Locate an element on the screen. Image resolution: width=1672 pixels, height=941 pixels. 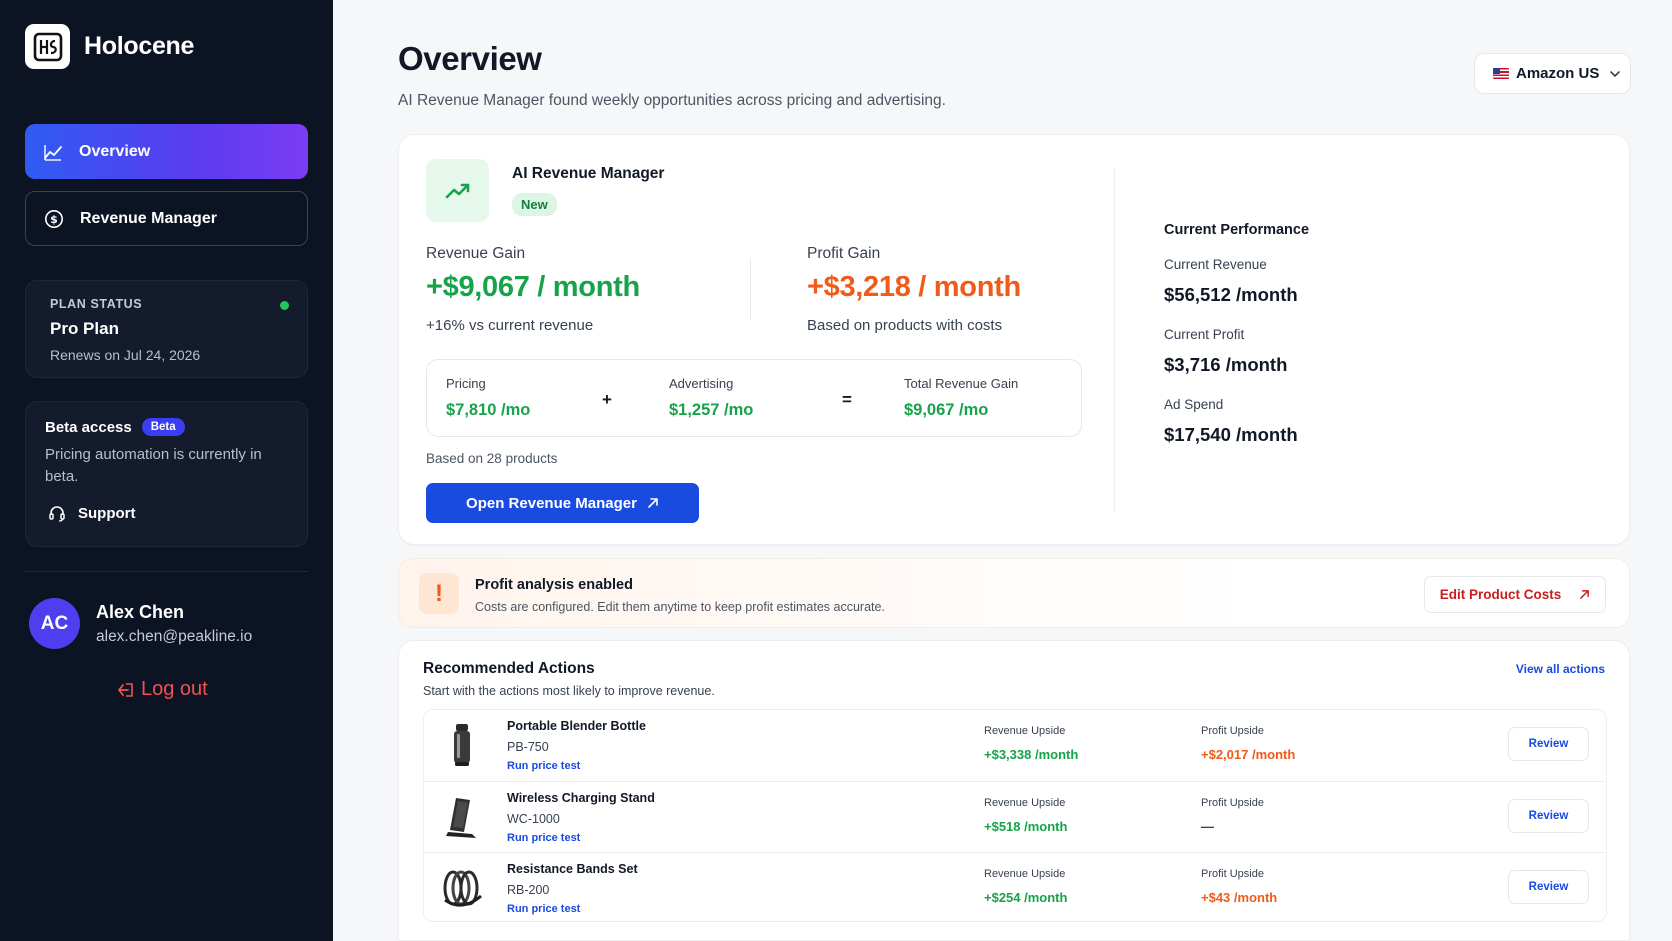
profit-upside-value: +$43 /month is located at coordinates (1239, 897).